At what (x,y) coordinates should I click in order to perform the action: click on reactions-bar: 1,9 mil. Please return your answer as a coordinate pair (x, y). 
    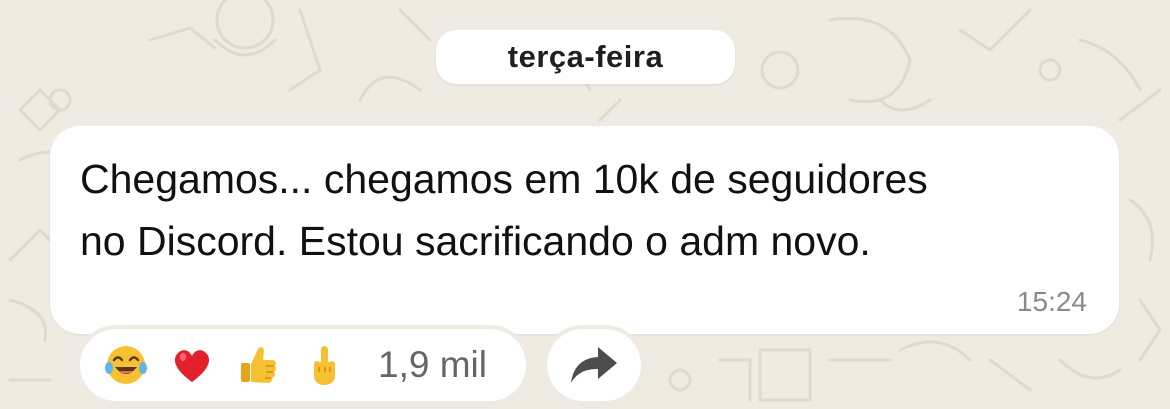
    Looking at the image, I should click on (303, 365).